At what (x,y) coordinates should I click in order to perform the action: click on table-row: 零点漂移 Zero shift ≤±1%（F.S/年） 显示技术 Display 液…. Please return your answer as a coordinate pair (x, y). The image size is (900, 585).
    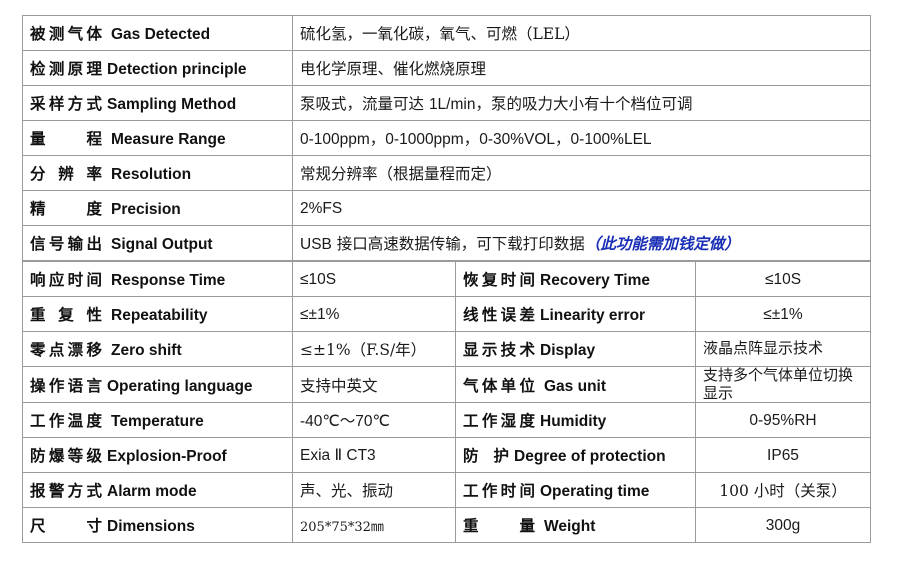
    Looking at the image, I should click on (446, 349).